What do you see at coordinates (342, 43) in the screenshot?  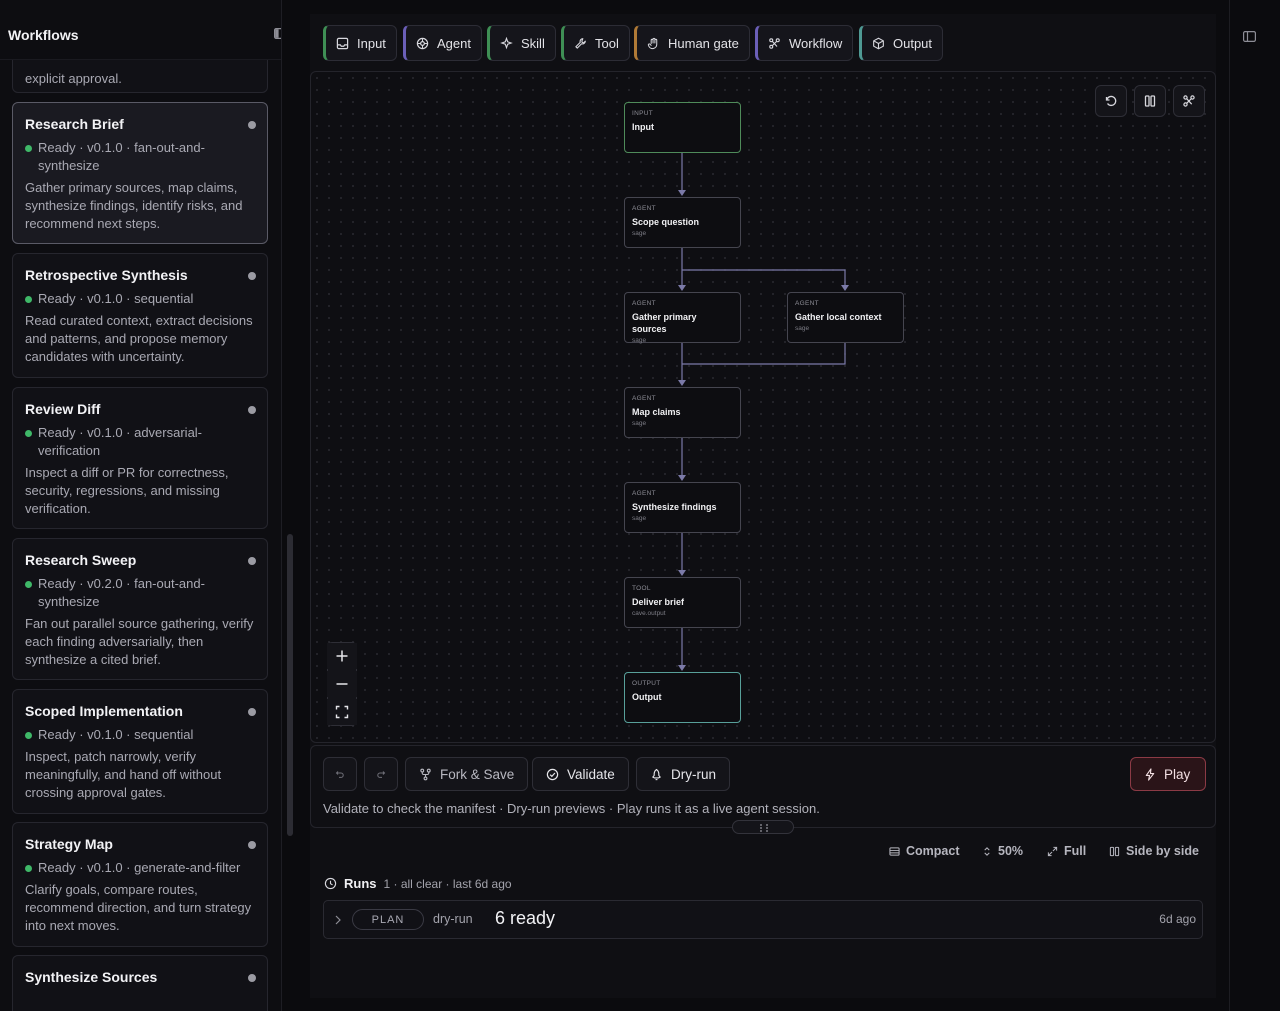 I see `inbox-icon` at bounding box center [342, 43].